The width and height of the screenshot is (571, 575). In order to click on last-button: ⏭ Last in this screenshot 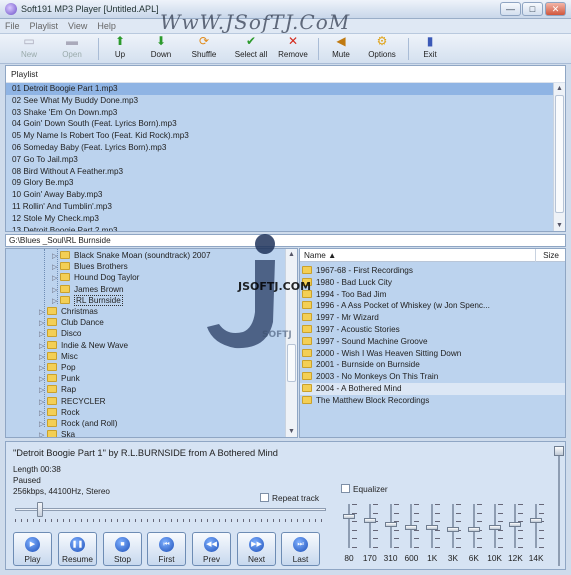, I will do `click(300, 549)`.